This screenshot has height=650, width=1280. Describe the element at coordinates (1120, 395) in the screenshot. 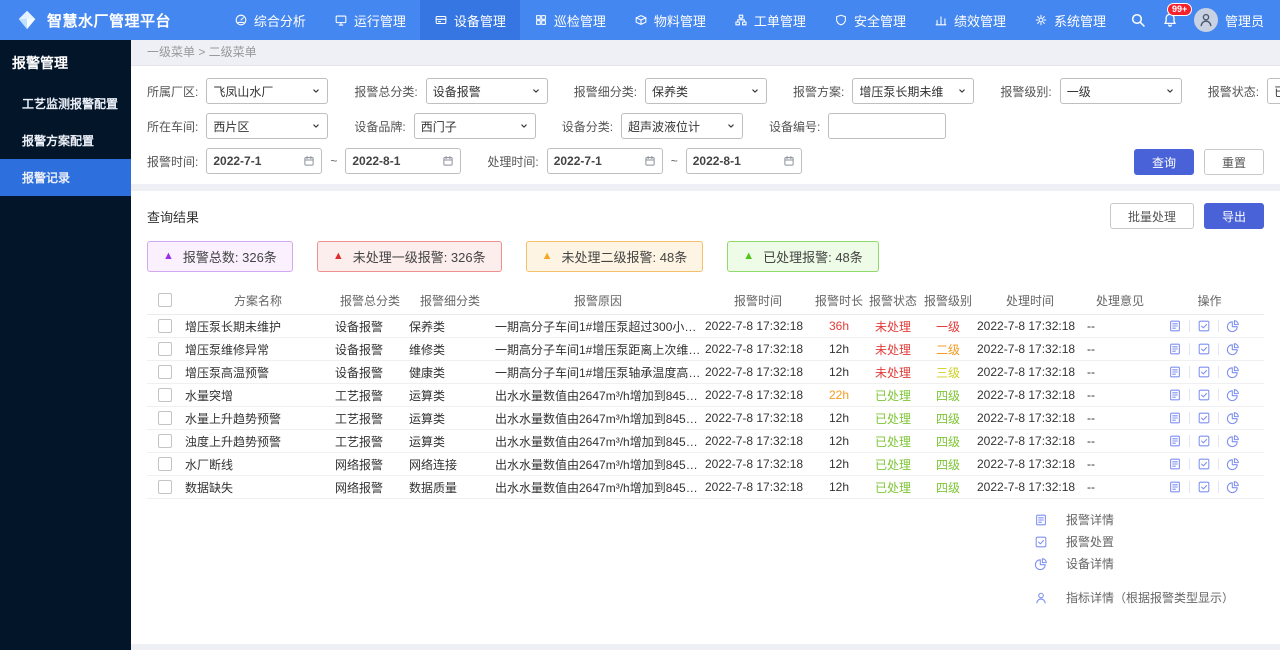

I see `cell-opinion: --` at that location.